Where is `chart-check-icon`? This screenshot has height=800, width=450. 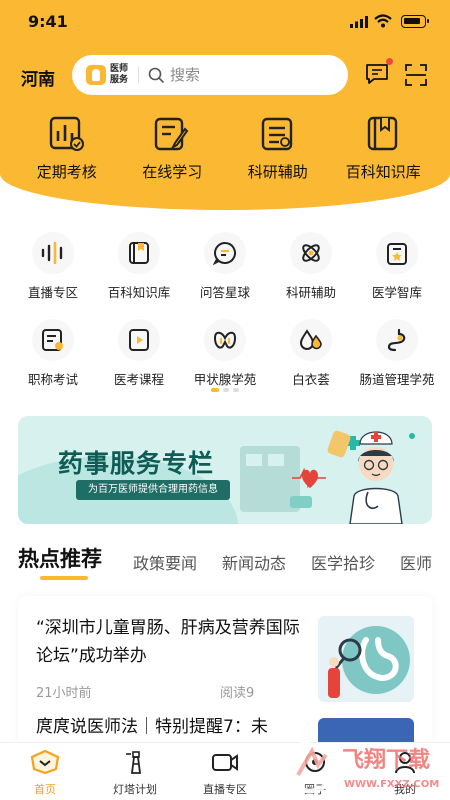 chart-check-icon is located at coordinates (66, 133).